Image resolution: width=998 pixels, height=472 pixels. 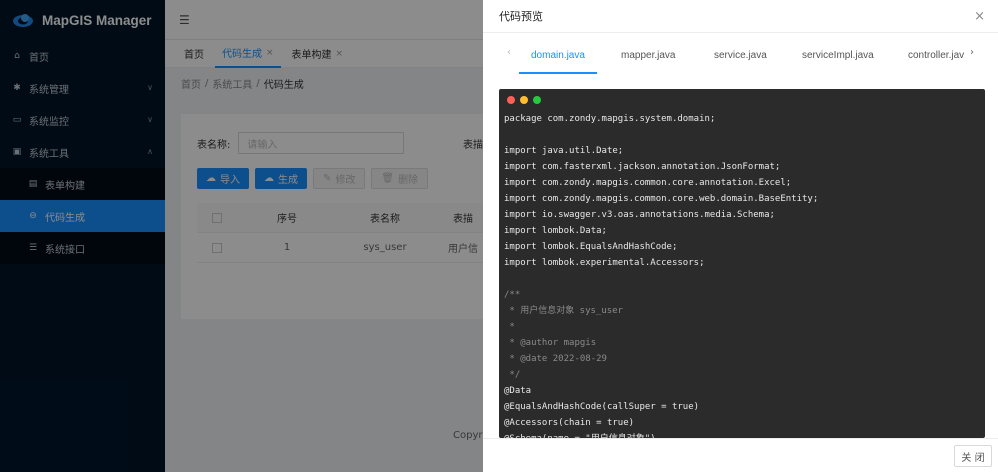 I want to click on code-line: import lombok.experimental.Accessors;, so click(x=604, y=263).